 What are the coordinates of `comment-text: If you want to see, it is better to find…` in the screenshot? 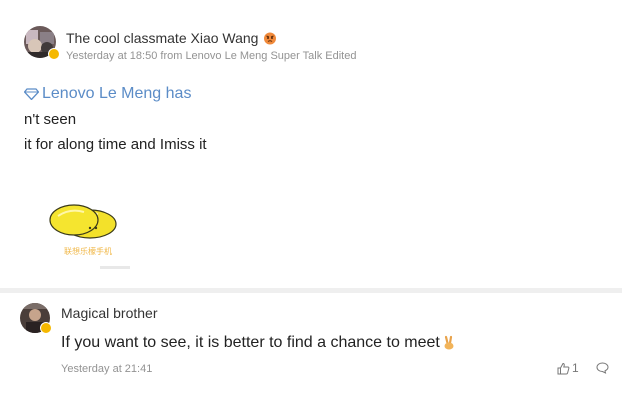 It's located at (259, 343).